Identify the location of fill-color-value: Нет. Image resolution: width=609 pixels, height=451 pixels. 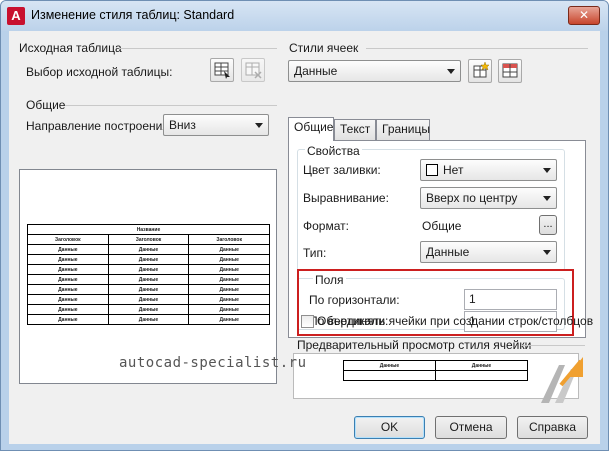
(453, 170).